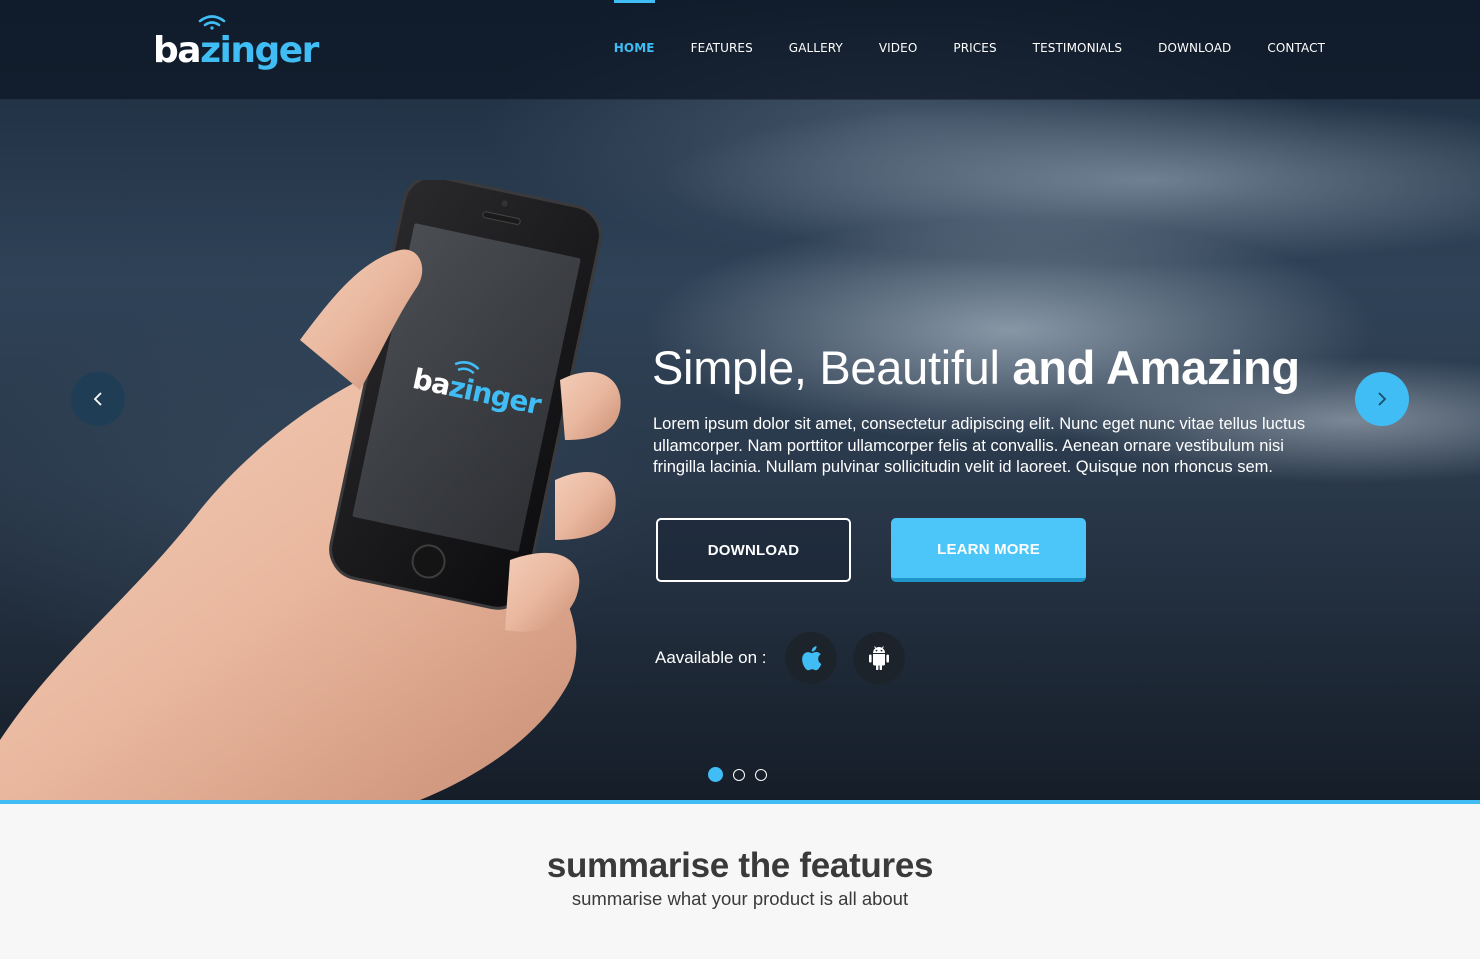  Describe the element at coordinates (826, 367) in the screenshot. I see `hero-headline-light: Simple, Beautiful` at that location.